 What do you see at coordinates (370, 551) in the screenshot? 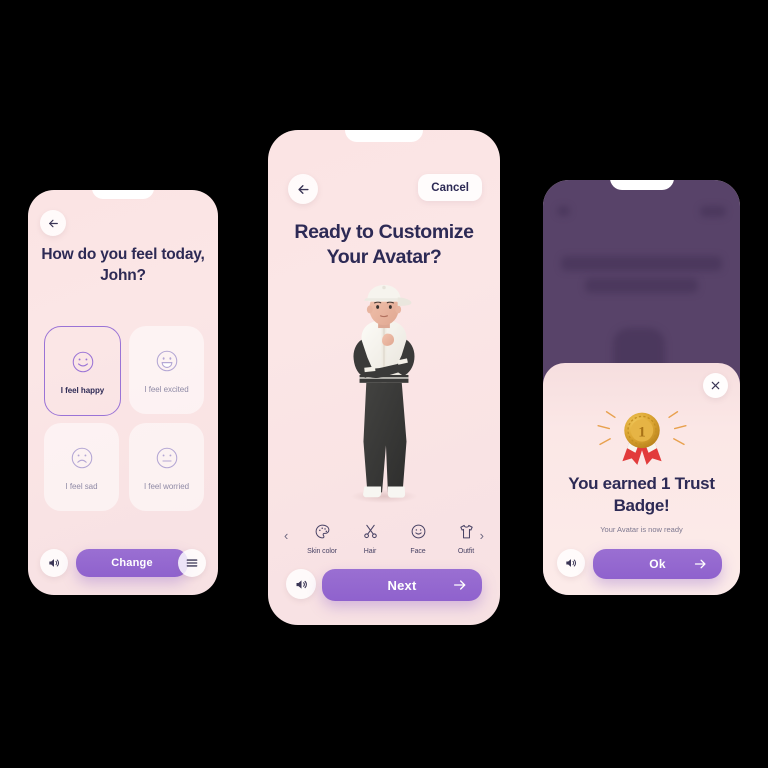
I see `category-label: Hair` at bounding box center [370, 551].